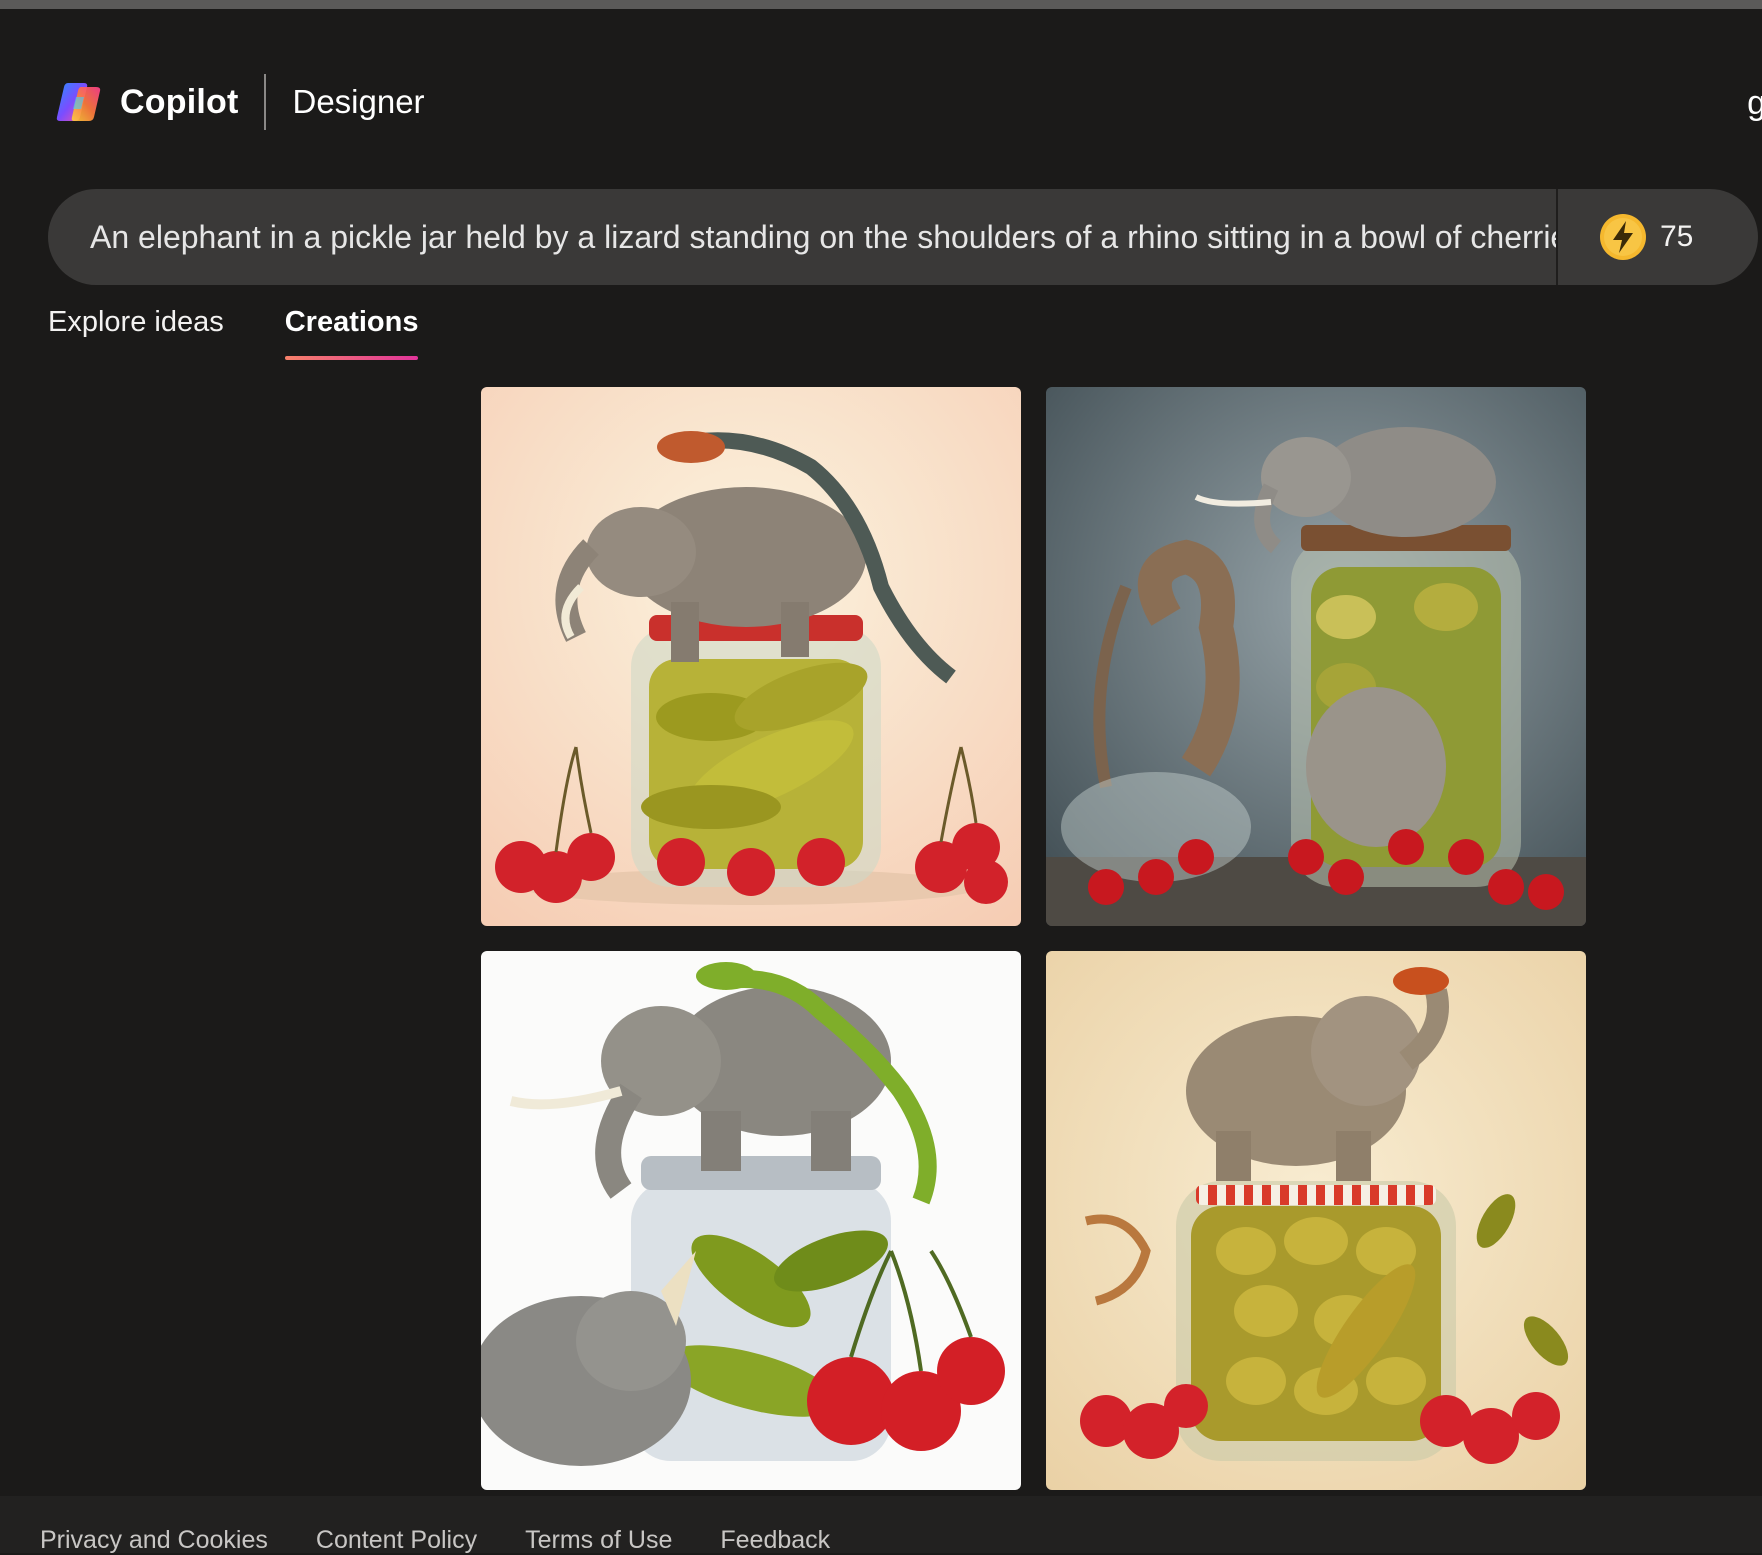 The width and height of the screenshot is (1762, 1555). Describe the element at coordinates (775, 1540) in the screenshot. I see `footer-link-feedback: Feedback` at that location.